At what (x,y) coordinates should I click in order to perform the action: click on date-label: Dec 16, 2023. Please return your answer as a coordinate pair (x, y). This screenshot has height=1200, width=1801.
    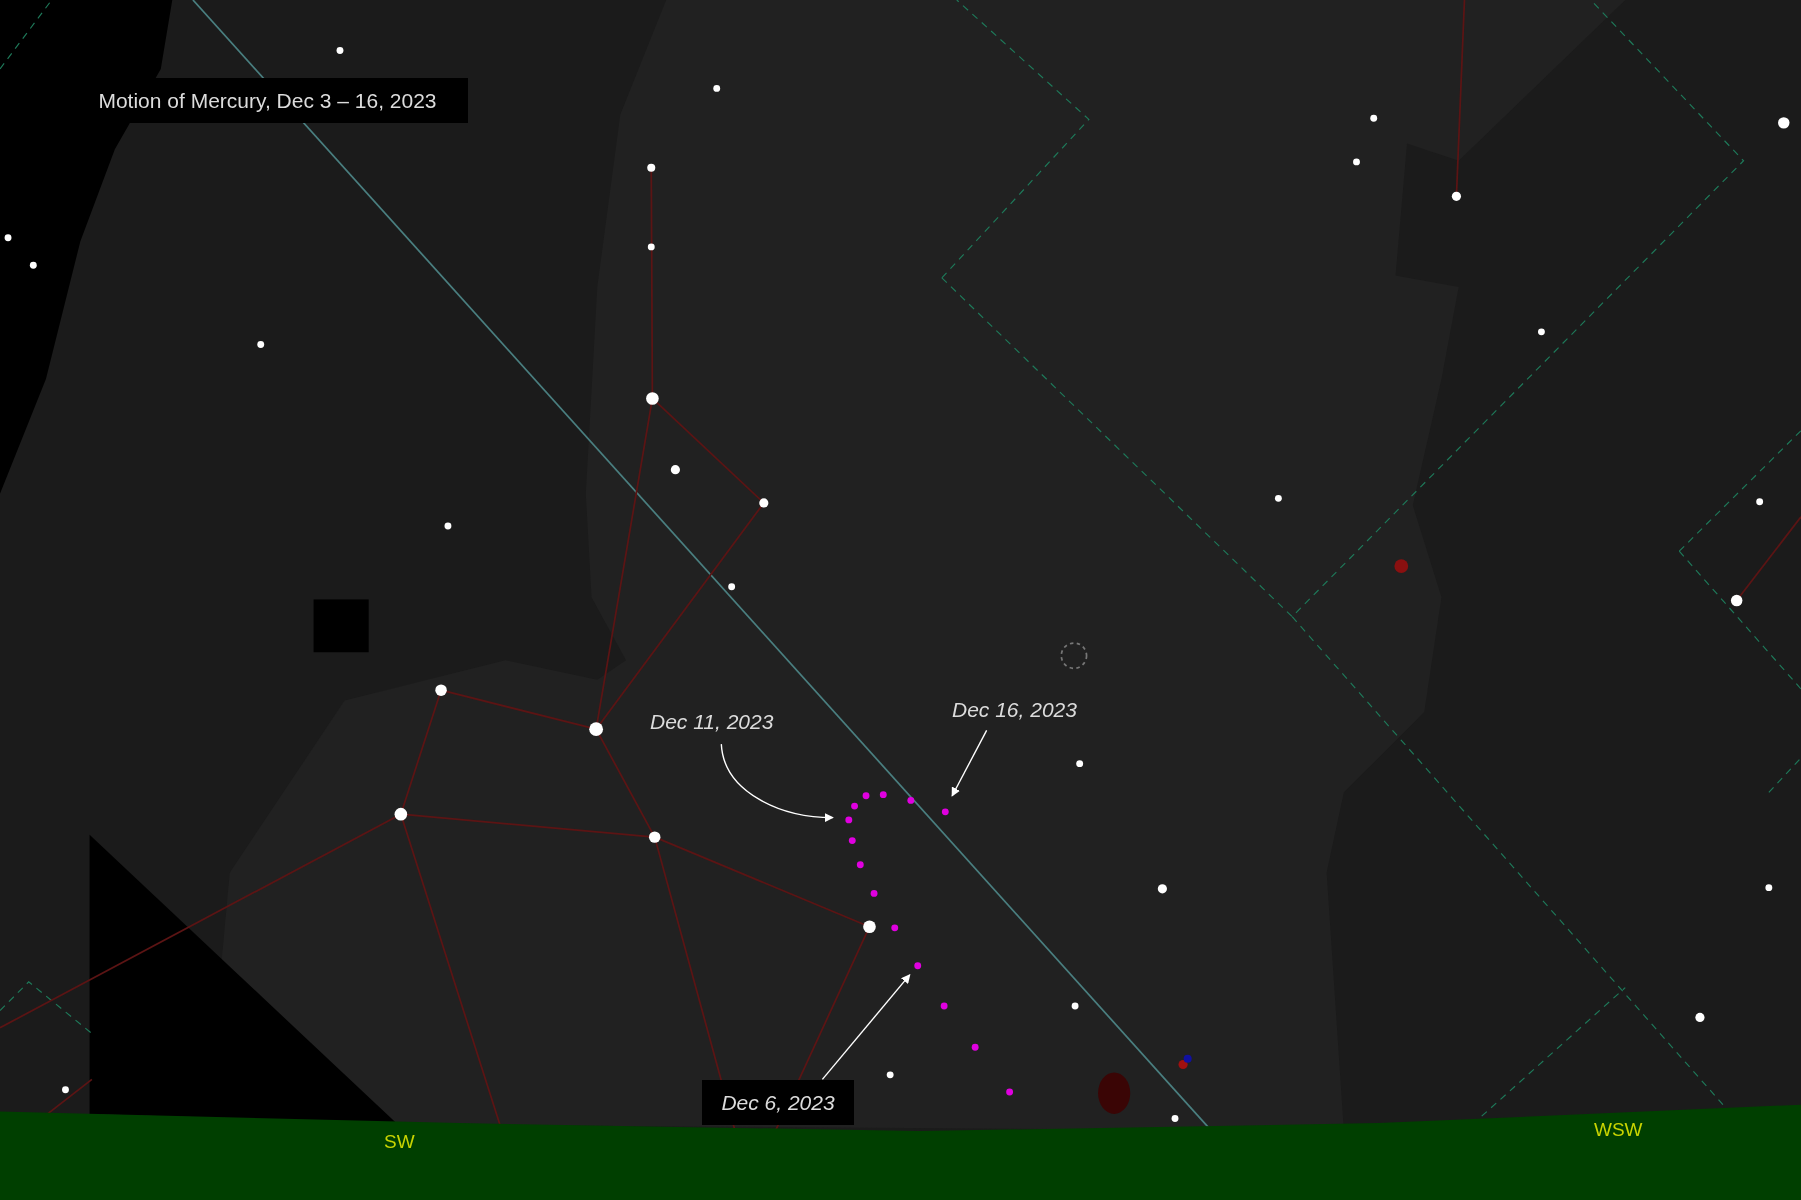
    Looking at the image, I should click on (1014, 710).